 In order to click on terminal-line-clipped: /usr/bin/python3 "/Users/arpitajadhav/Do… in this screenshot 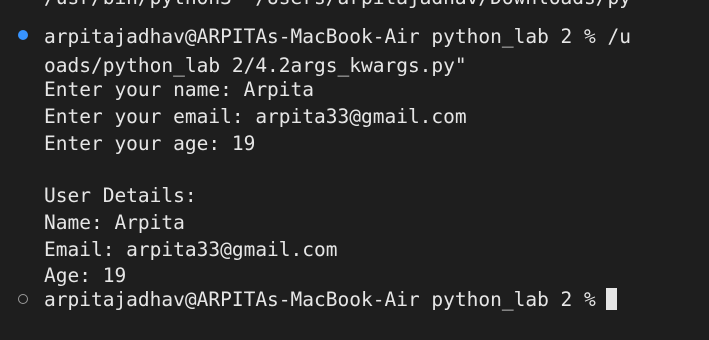, I will do `click(337, 5)`.